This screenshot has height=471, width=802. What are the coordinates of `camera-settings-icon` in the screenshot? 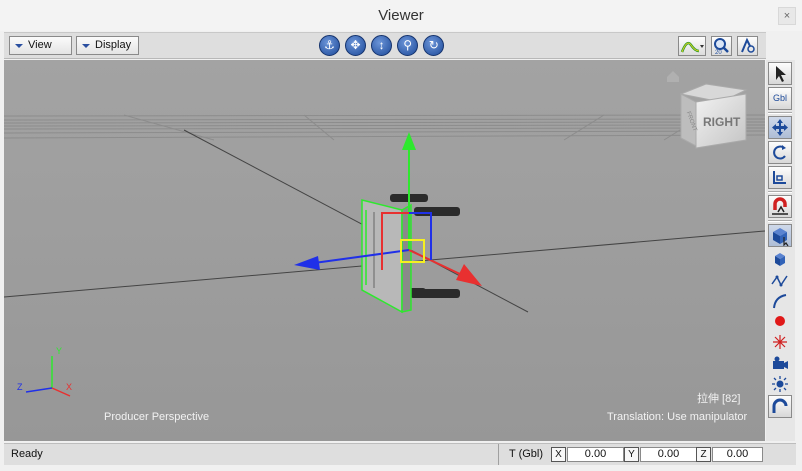 It's located at (748, 45).